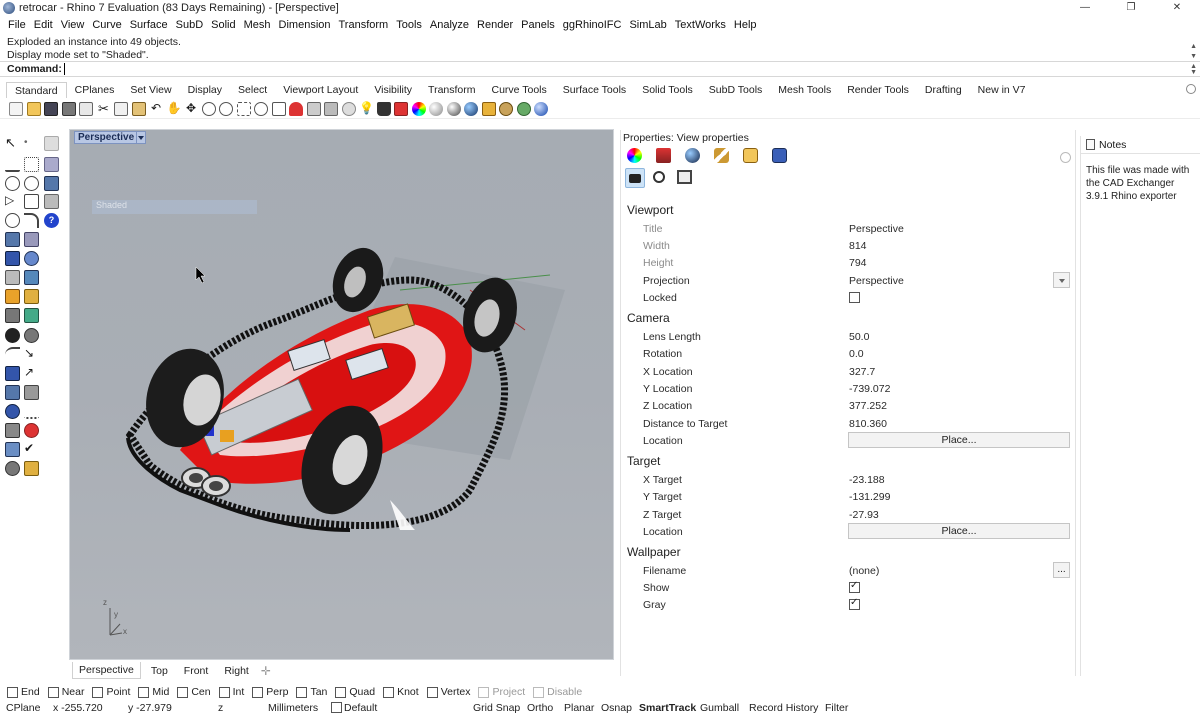  What do you see at coordinates (557, 692) in the screenshot?
I see `osnap-disable: Disable` at bounding box center [557, 692].